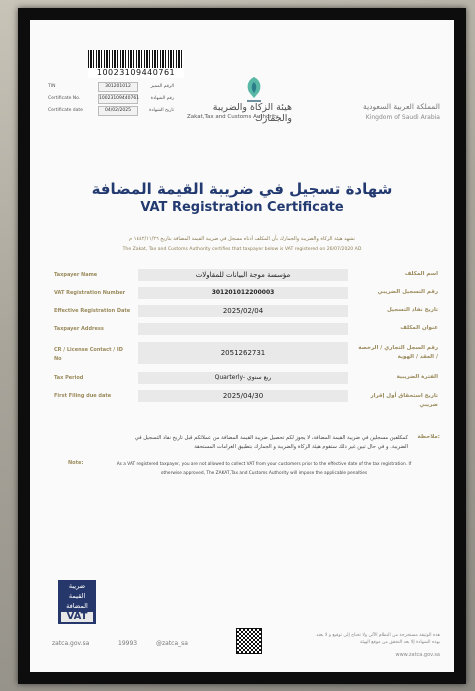 The image size is (475, 691). I want to click on vat-logo: ضريبة القيمة المضافة VAT, so click(77, 602).